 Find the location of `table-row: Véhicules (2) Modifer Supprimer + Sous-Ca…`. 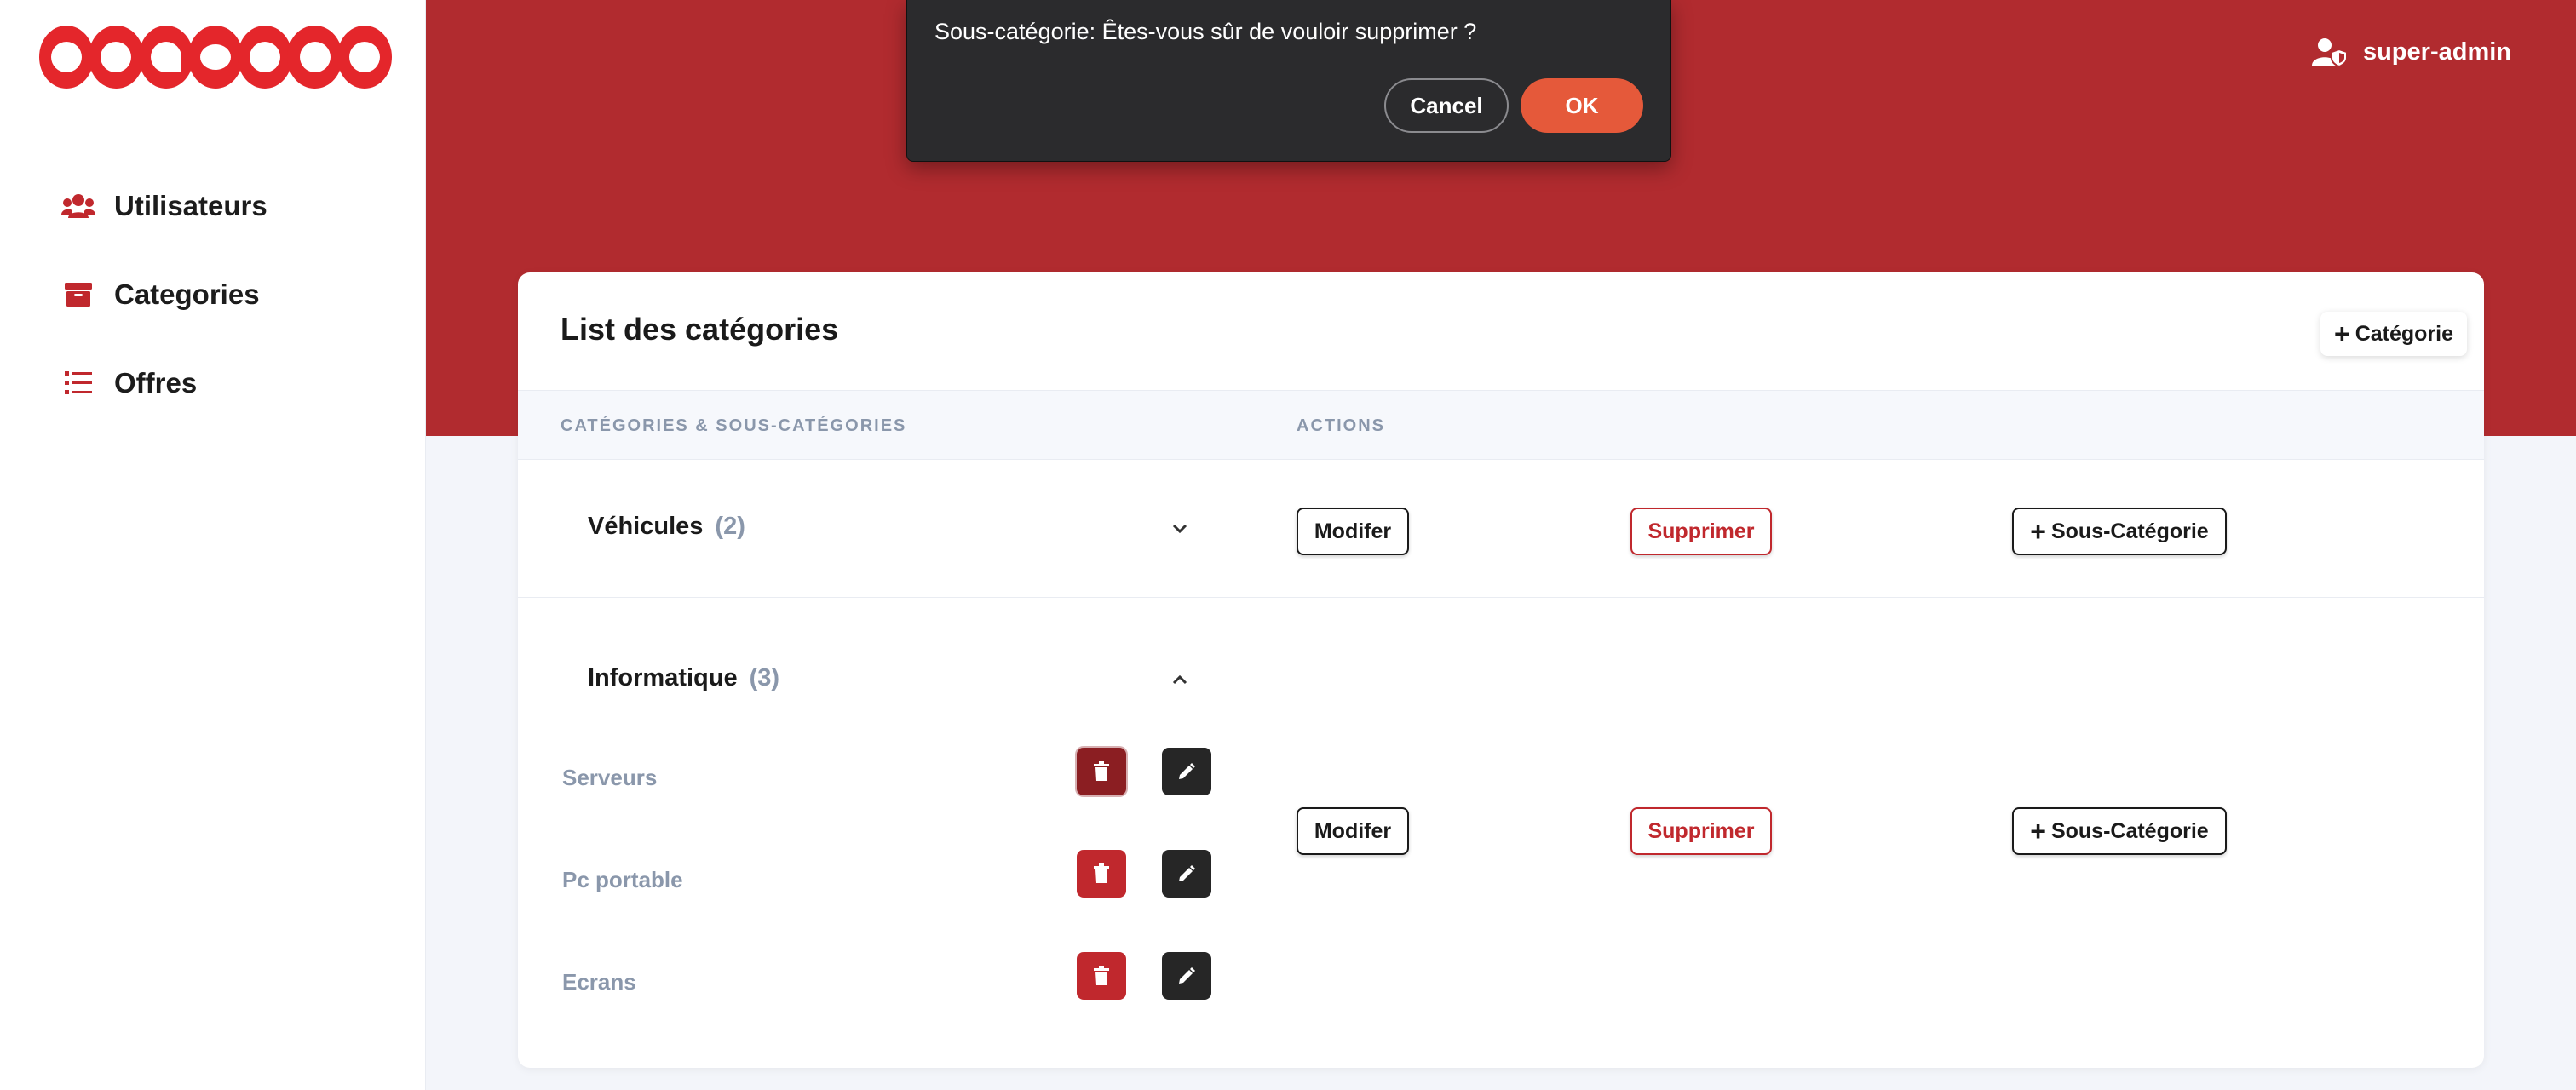

table-row: Véhicules (2) Modifer Supprimer + Sous-Ca… is located at coordinates (1501, 529).